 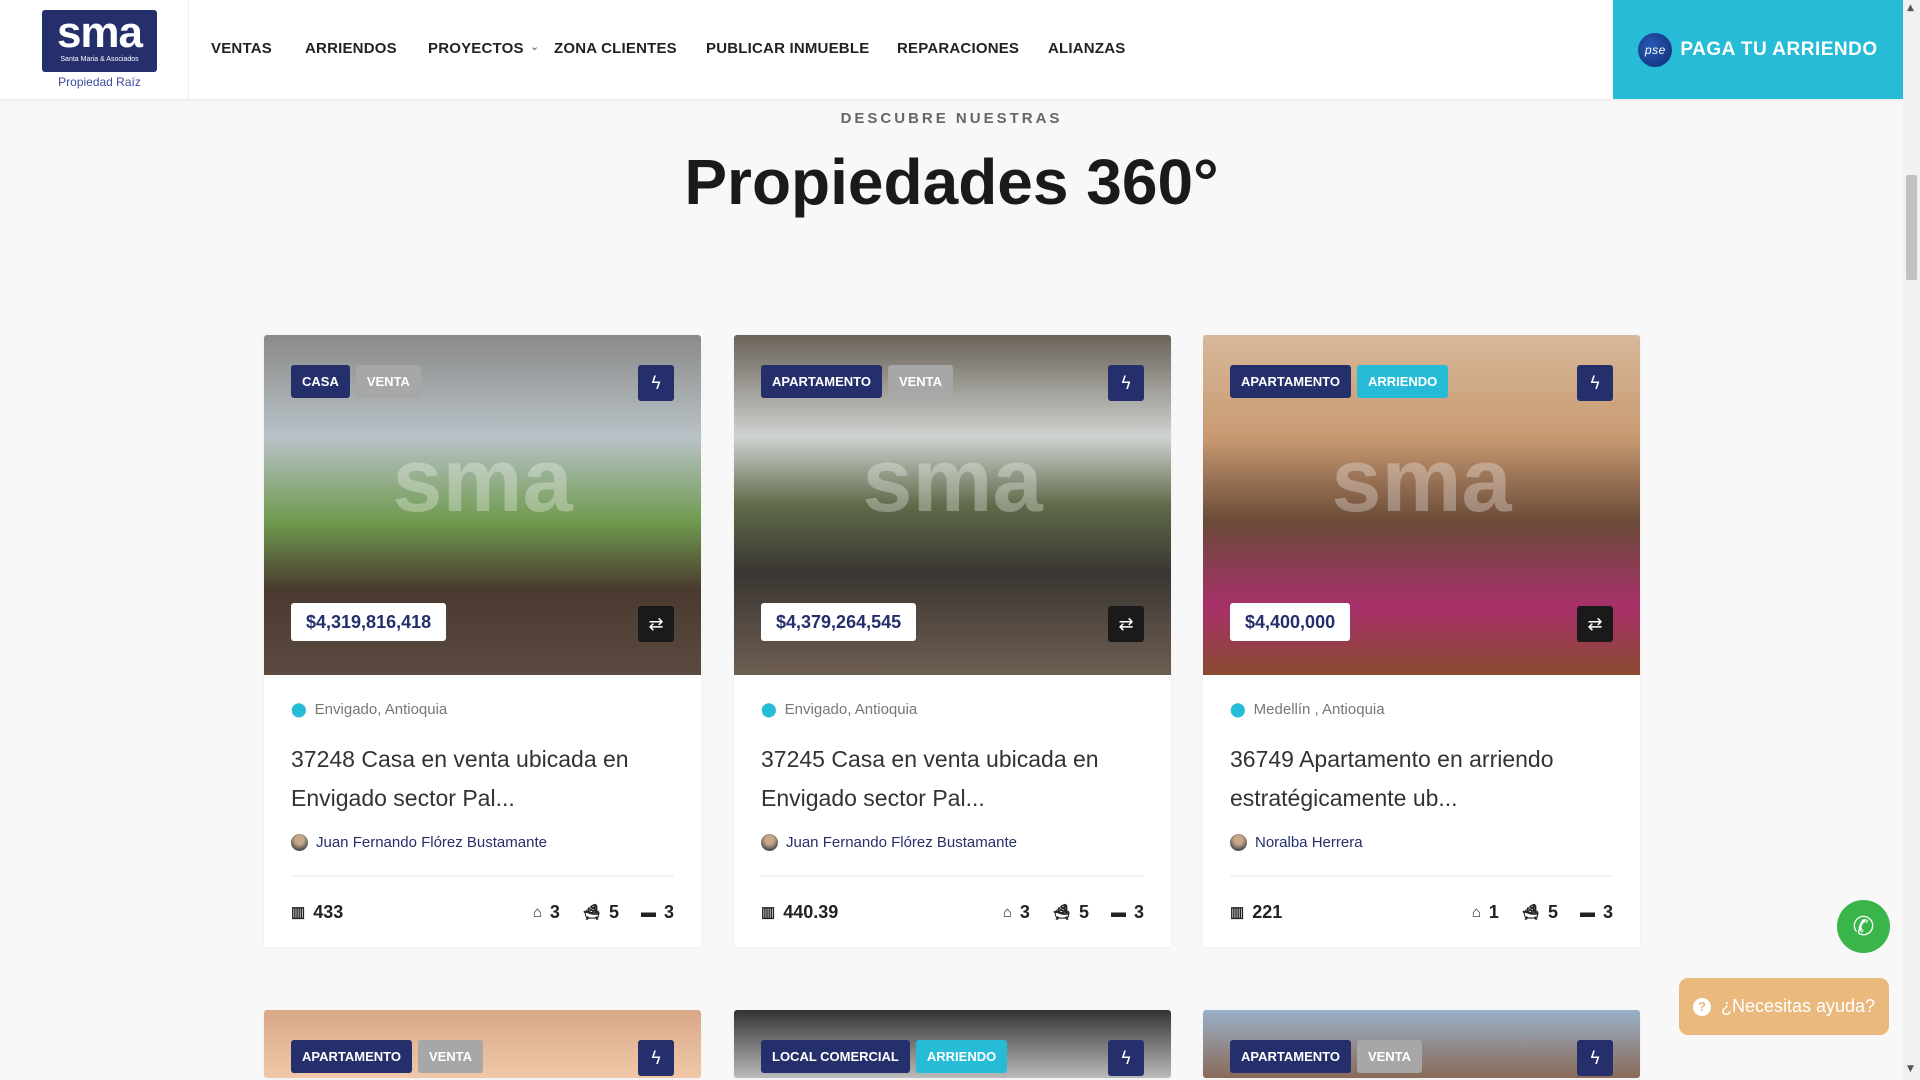 I want to click on property-image: sma APARTAMENTO VENTA ϟ $4,379,264,545 ⇄, so click(x=952, y=505).